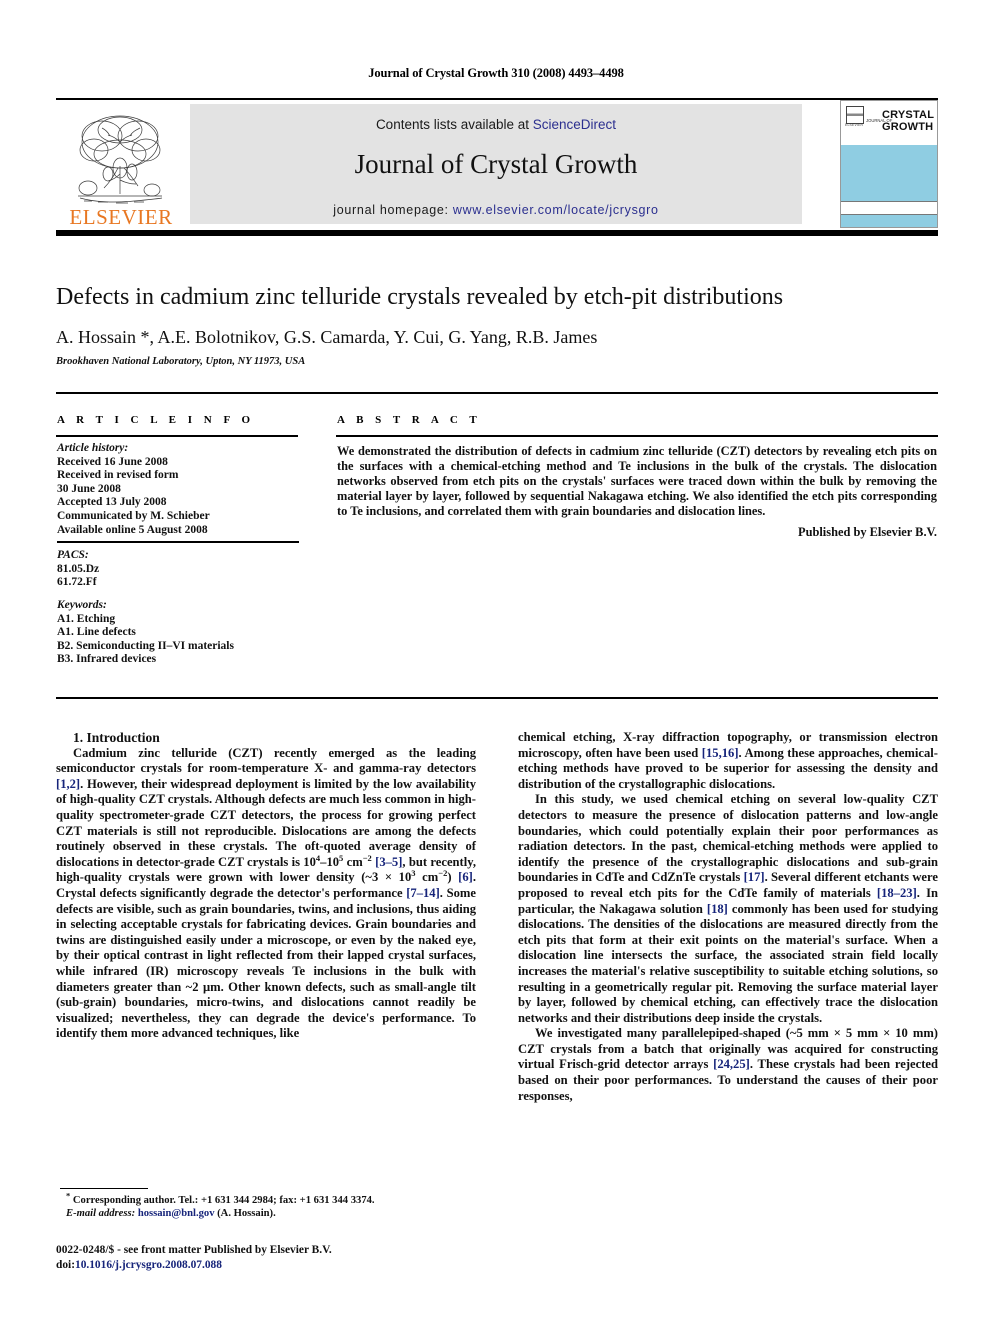  Describe the element at coordinates (754, 877) in the screenshot. I see `citation-ref: [17]` at that location.